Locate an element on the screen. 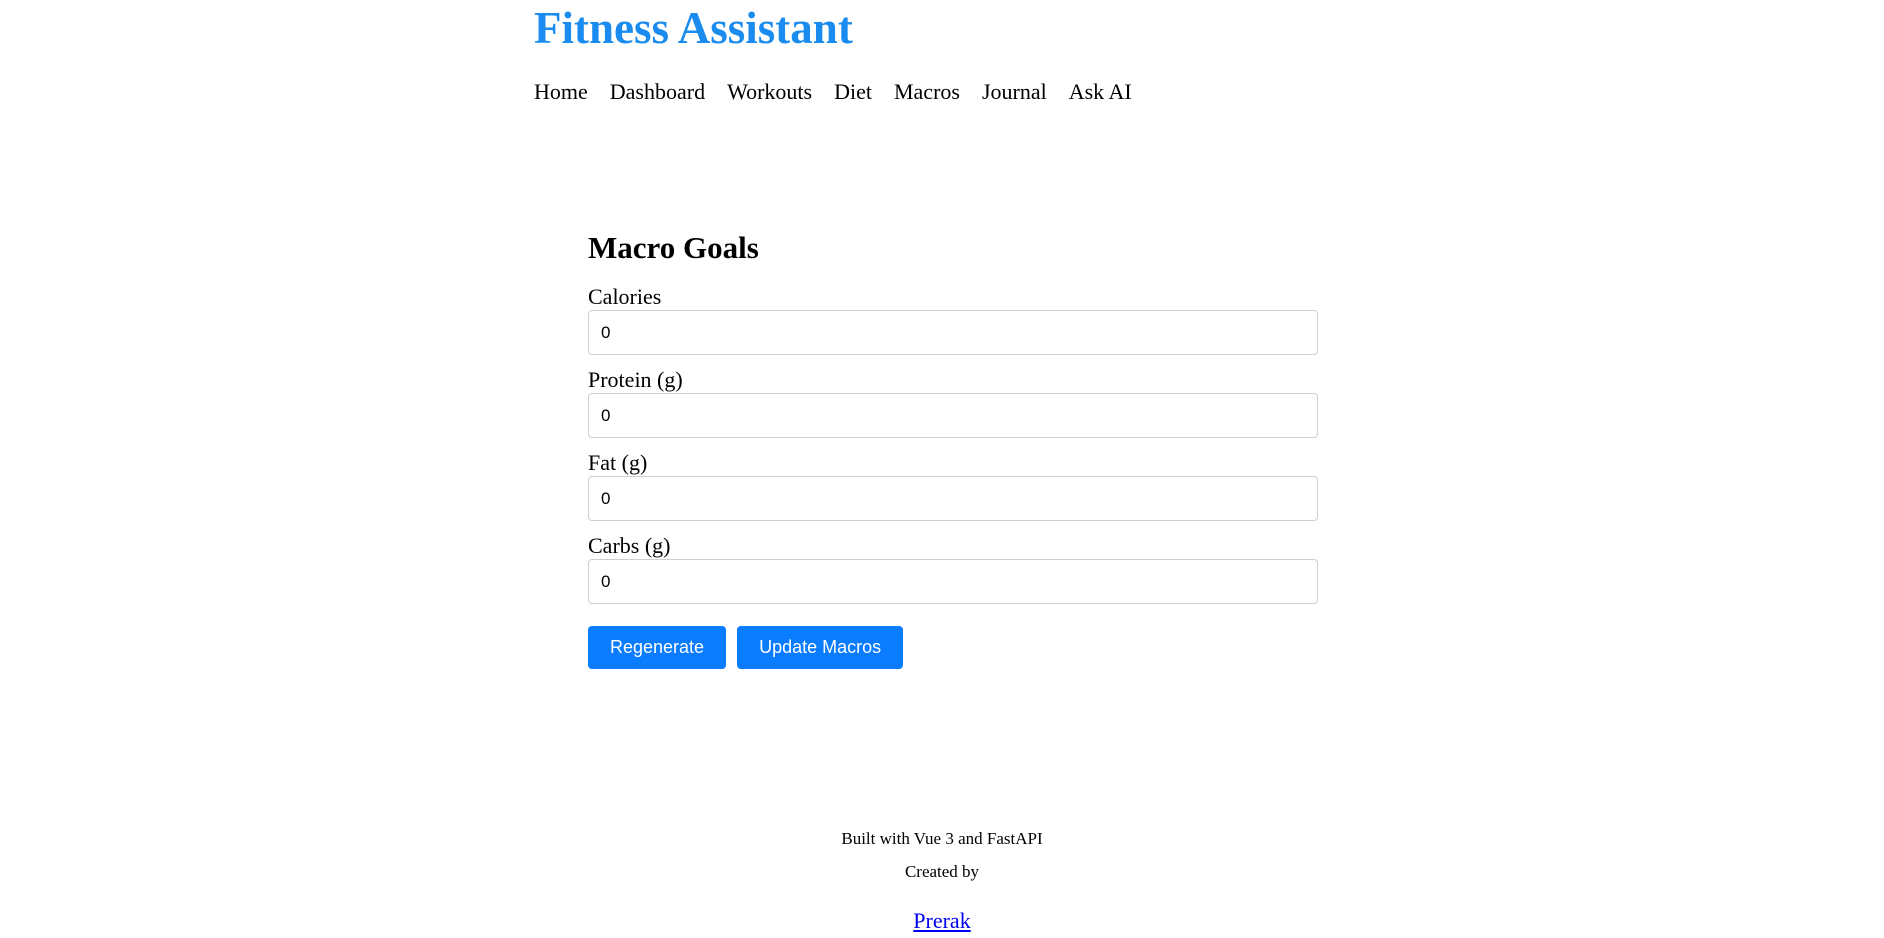  fat-input is located at coordinates (953, 498).